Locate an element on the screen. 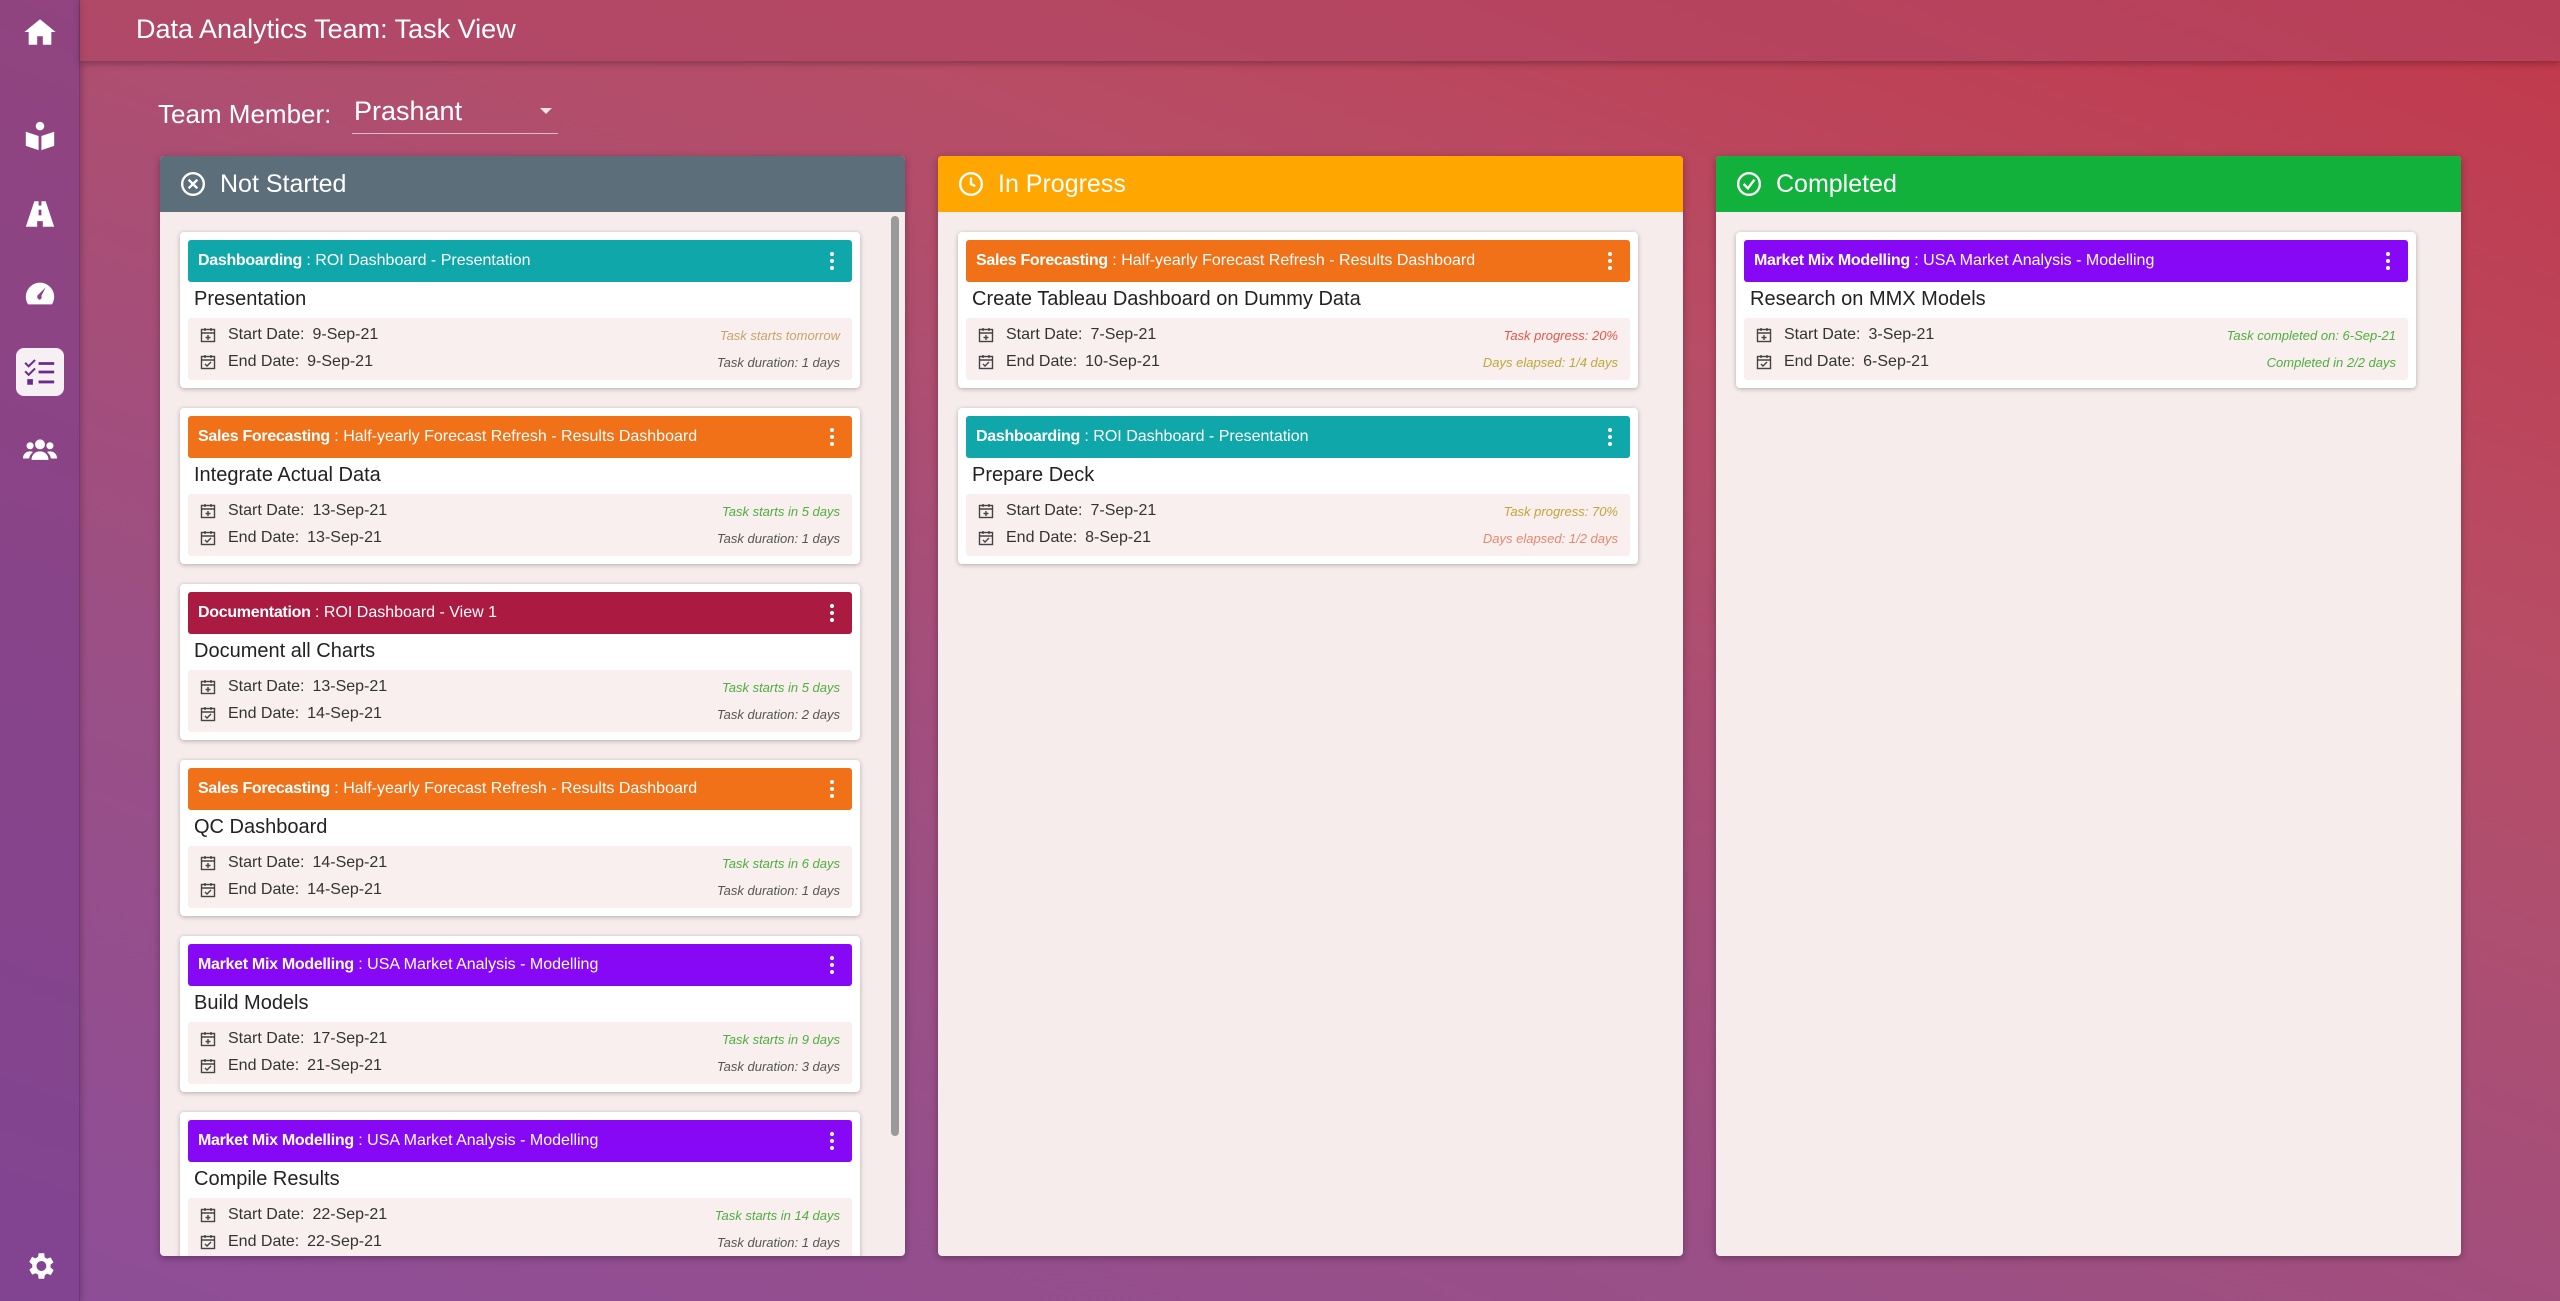  task-title: Research on MMX Models is located at coordinates (1868, 299).